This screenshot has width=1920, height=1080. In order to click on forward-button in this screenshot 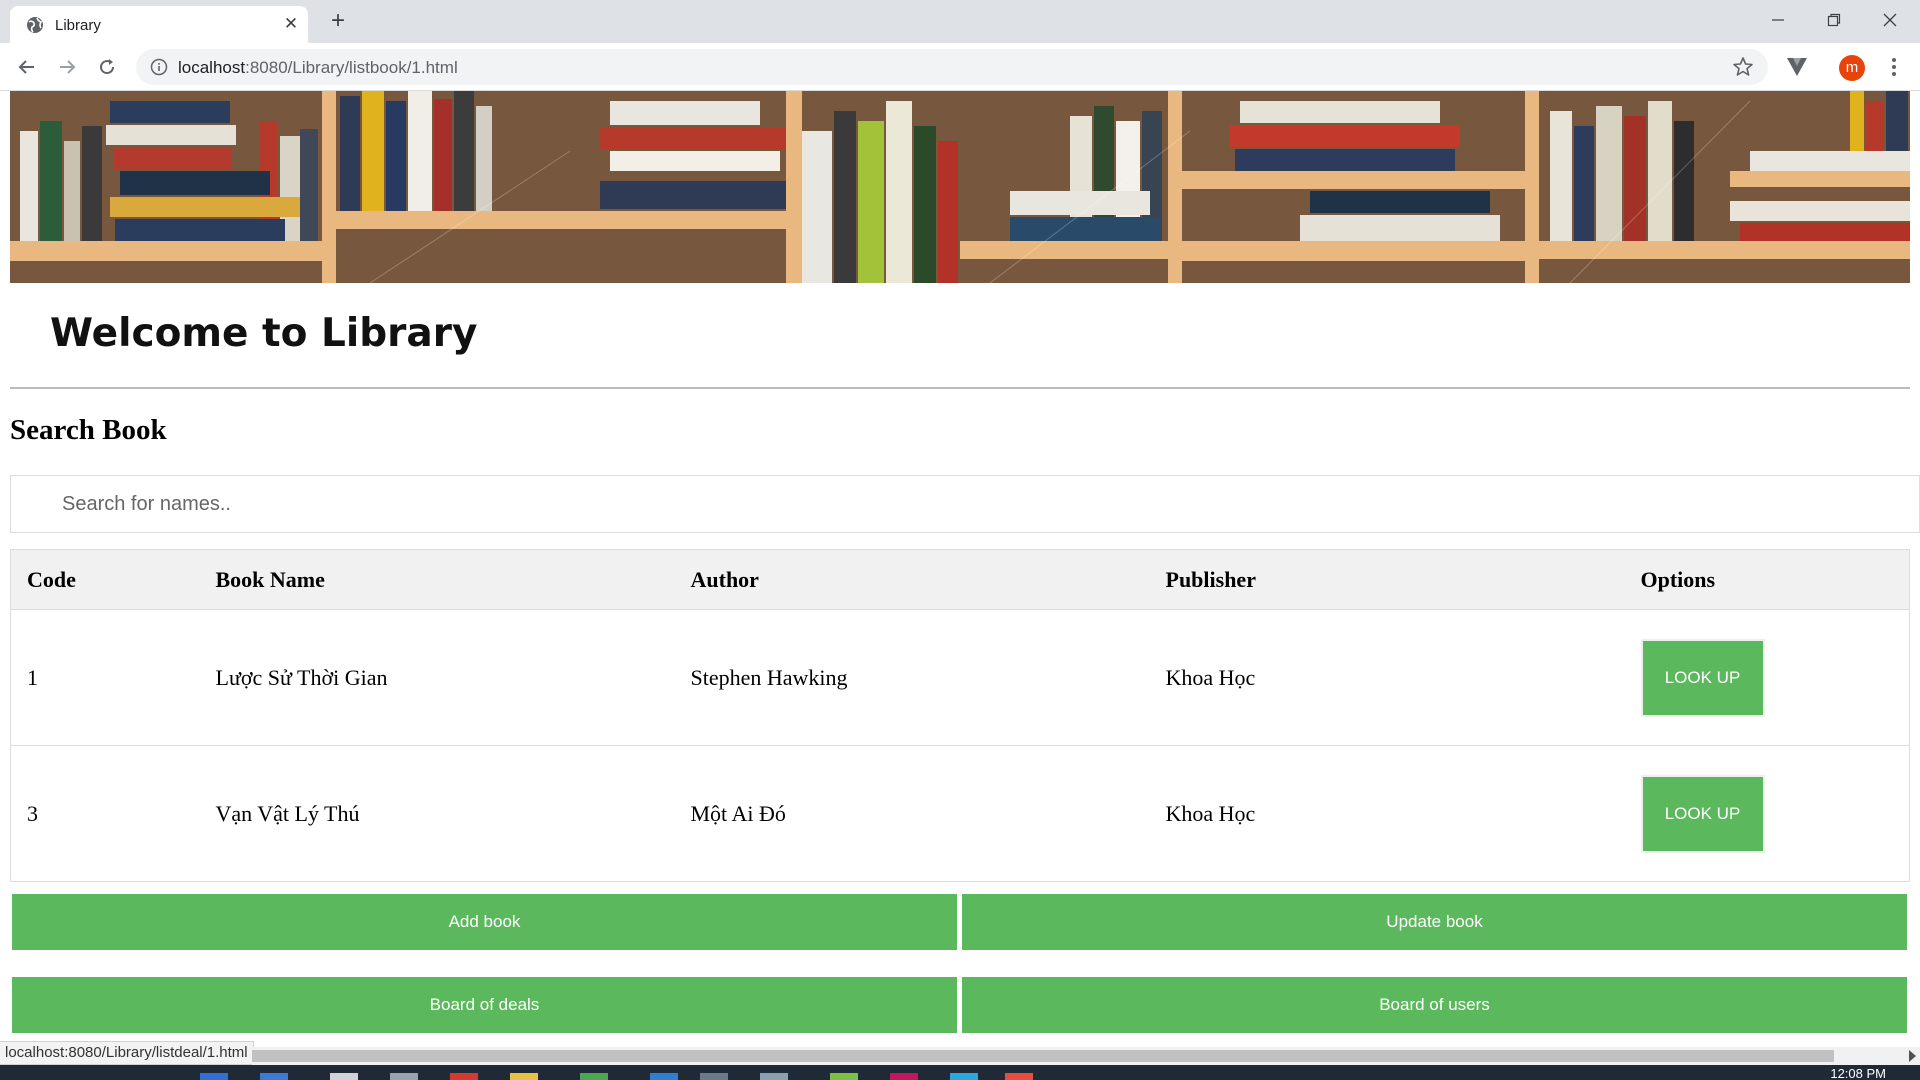, I will do `click(67, 67)`.